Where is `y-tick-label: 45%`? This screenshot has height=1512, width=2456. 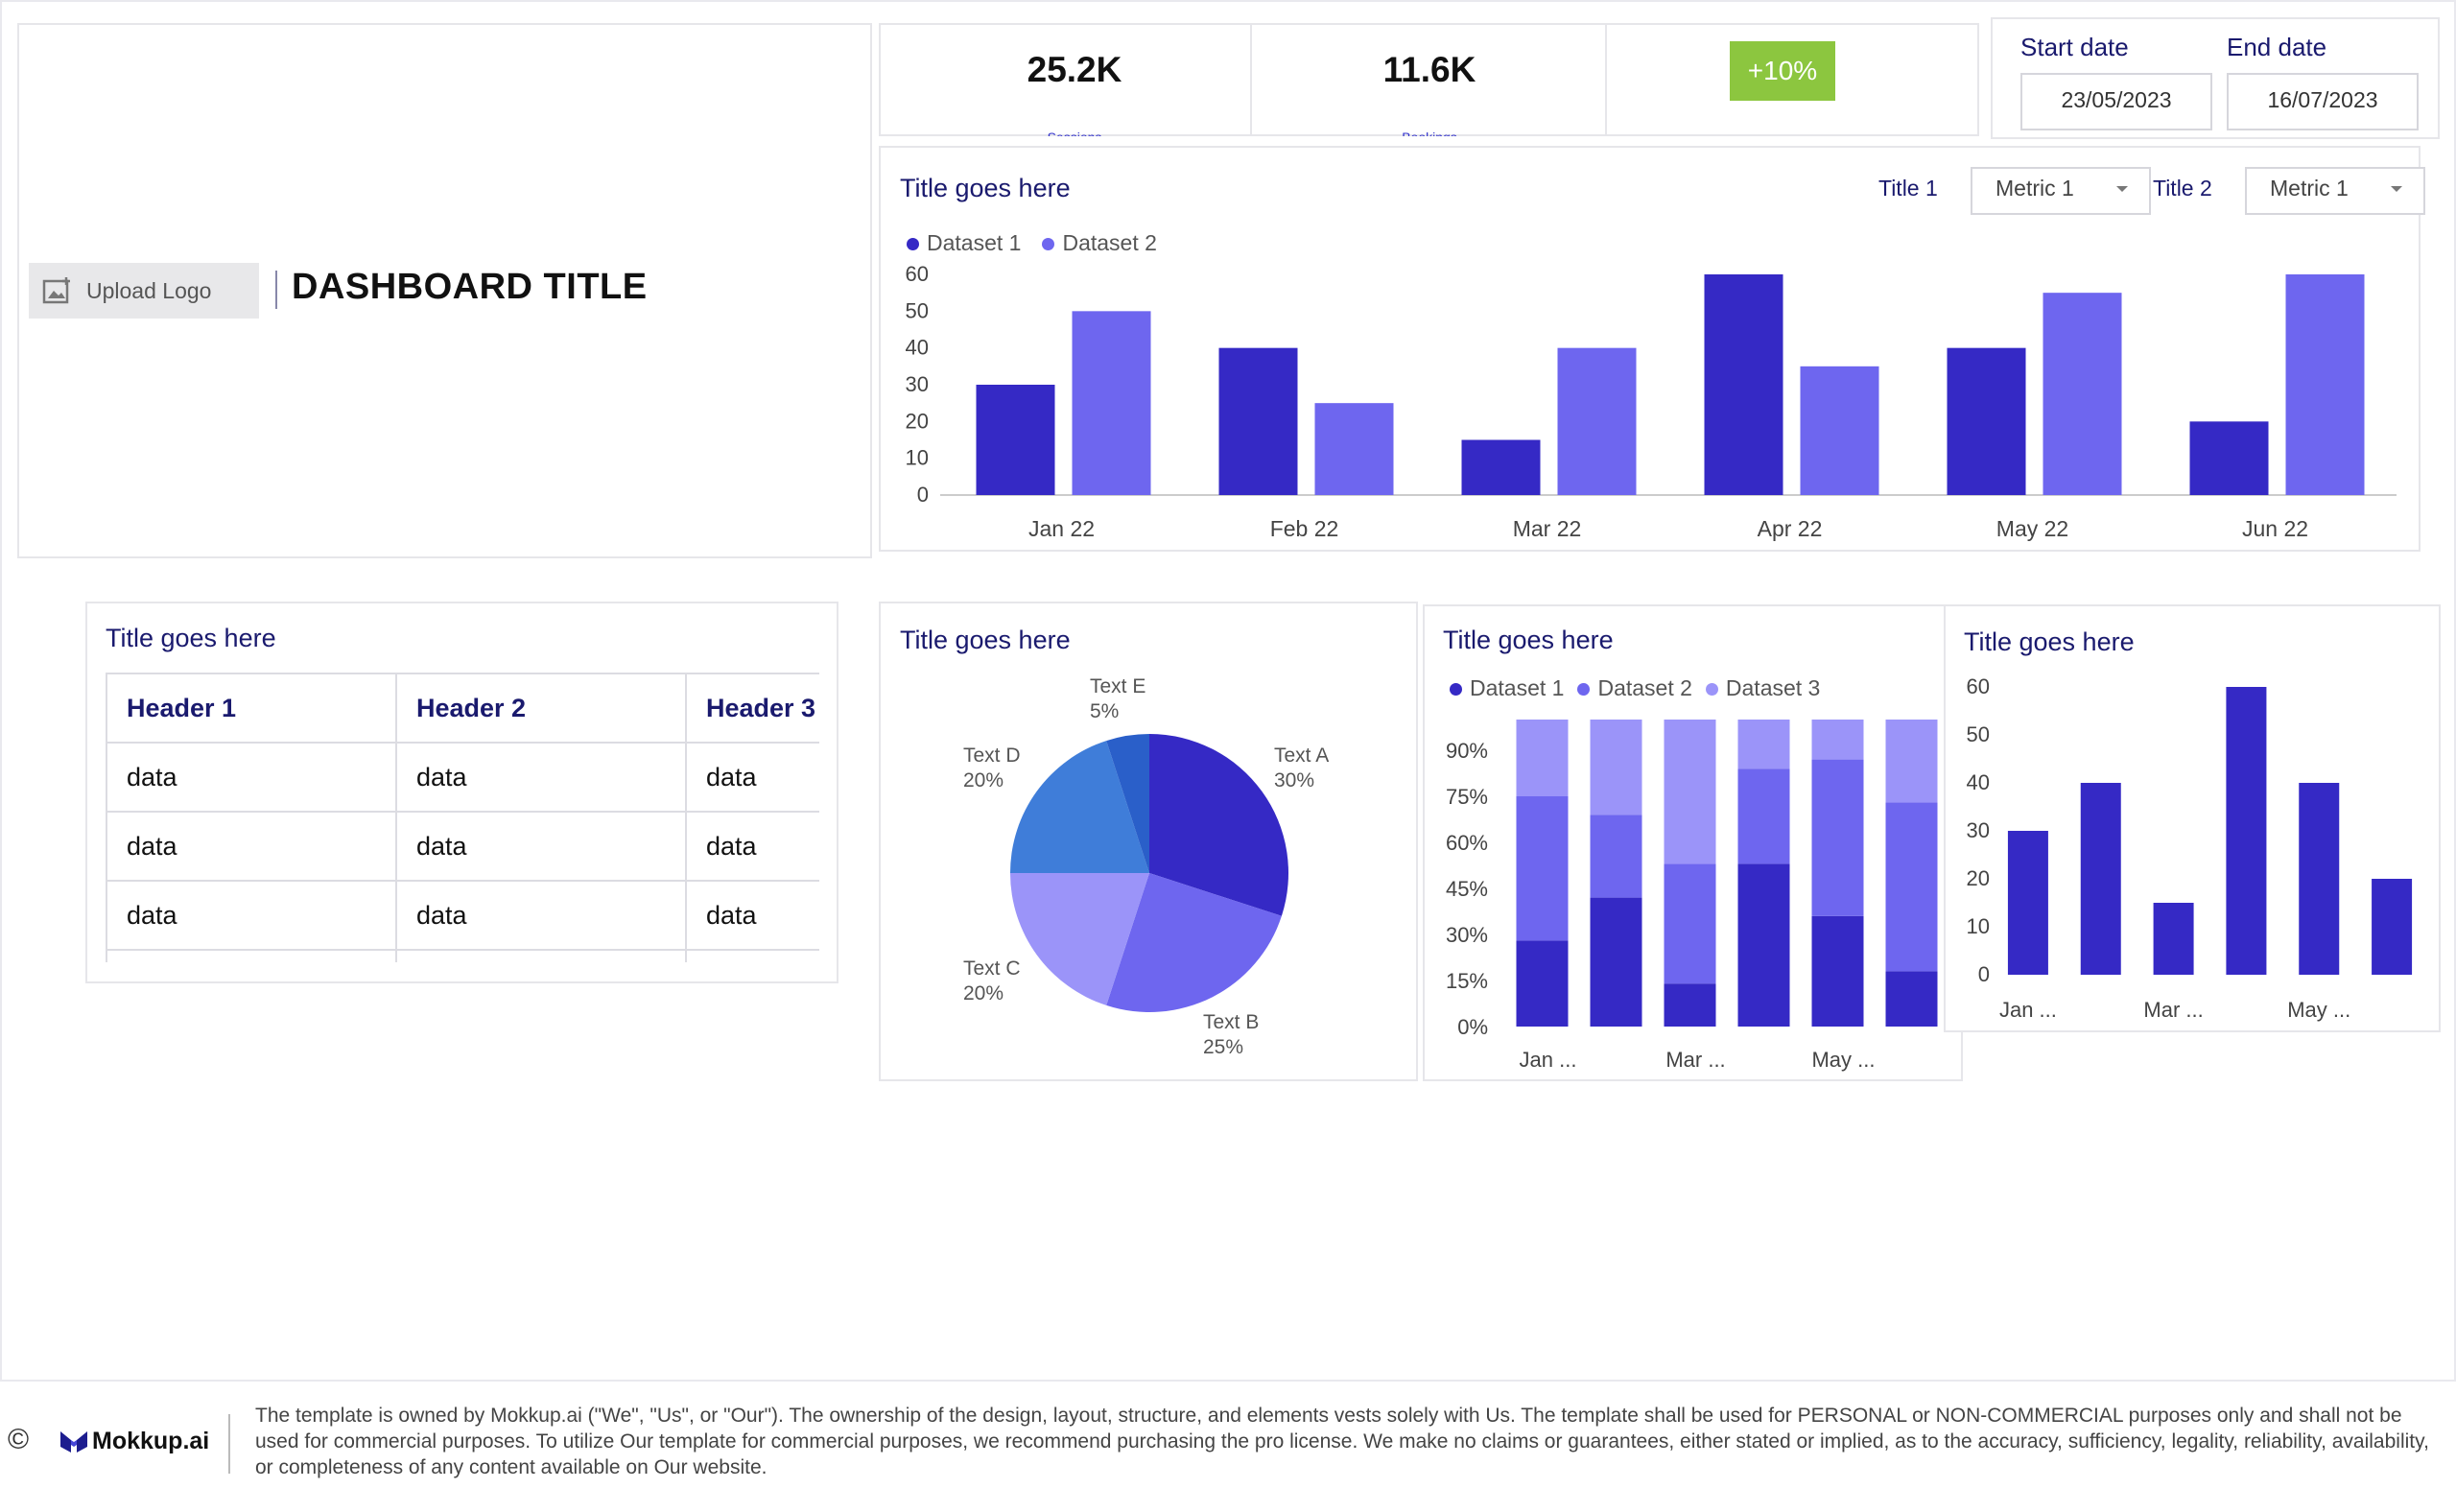 y-tick-label: 45% is located at coordinates (1467, 889).